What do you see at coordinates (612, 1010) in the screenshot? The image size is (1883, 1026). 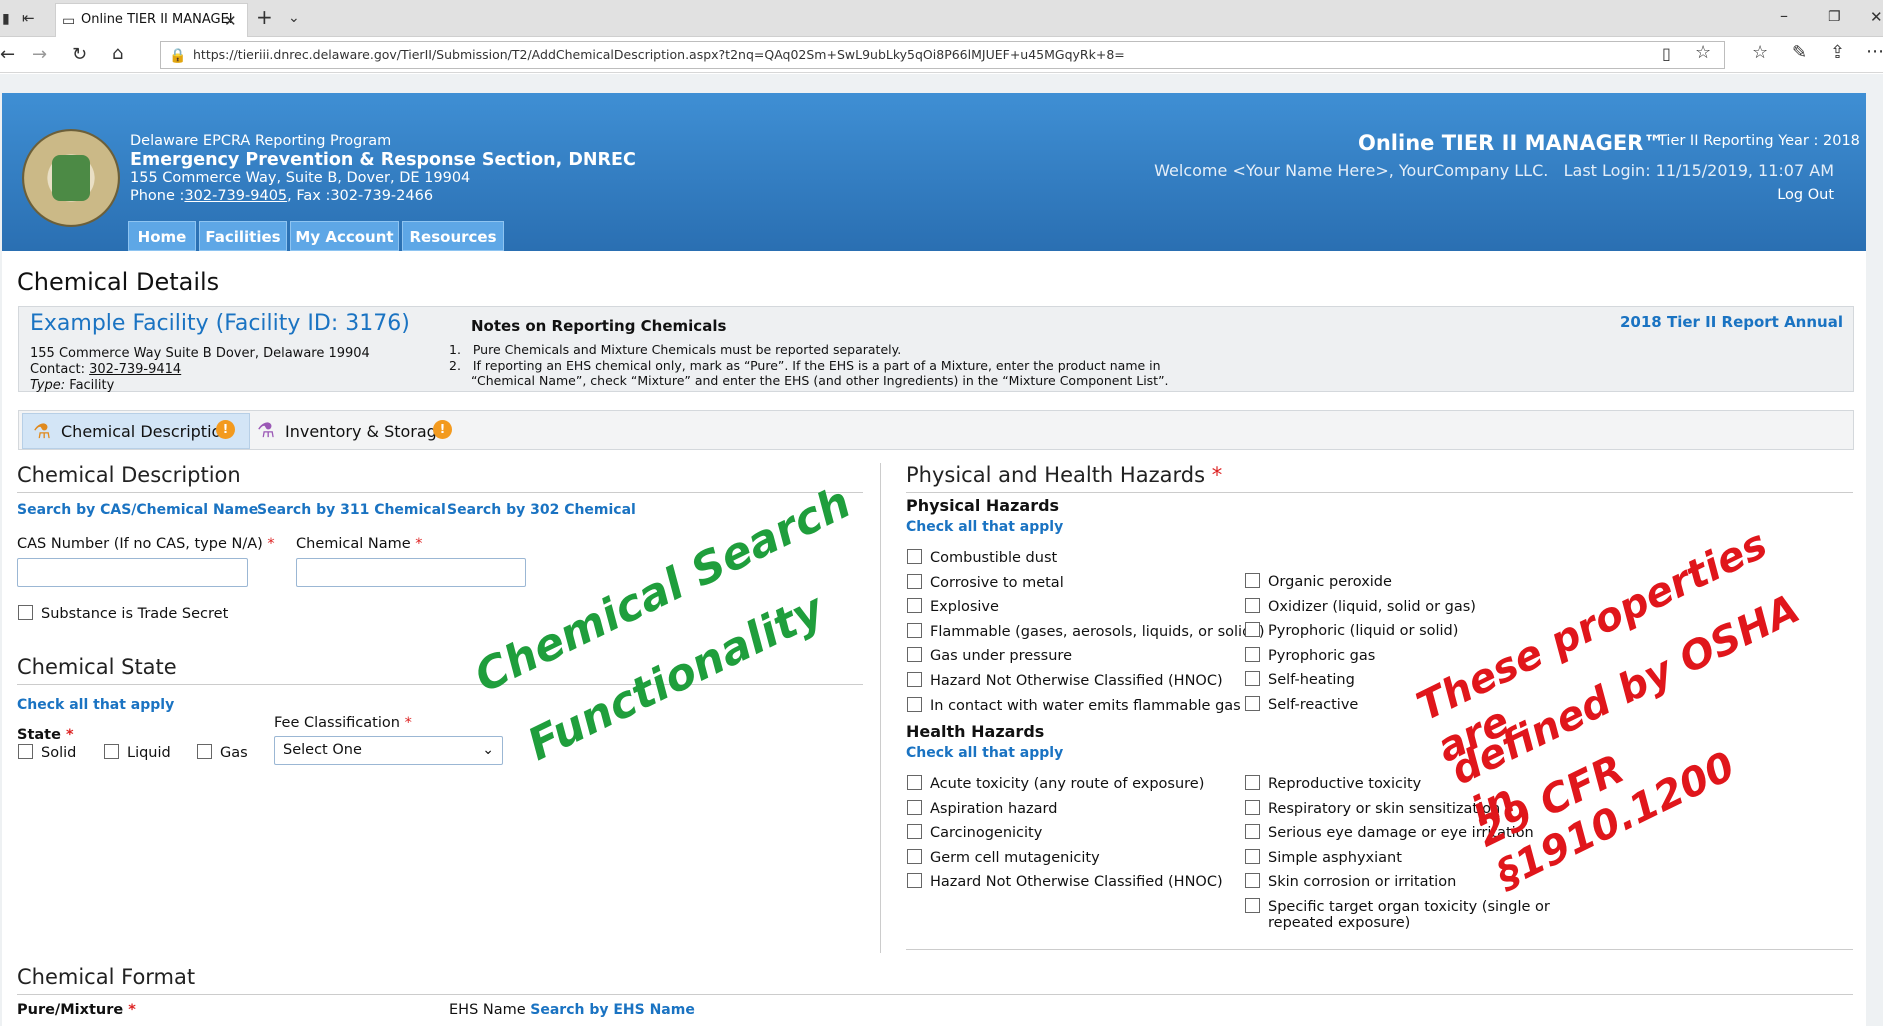 I see `search-ehs-link: Search by EHS Name` at bounding box center [612, 1010].